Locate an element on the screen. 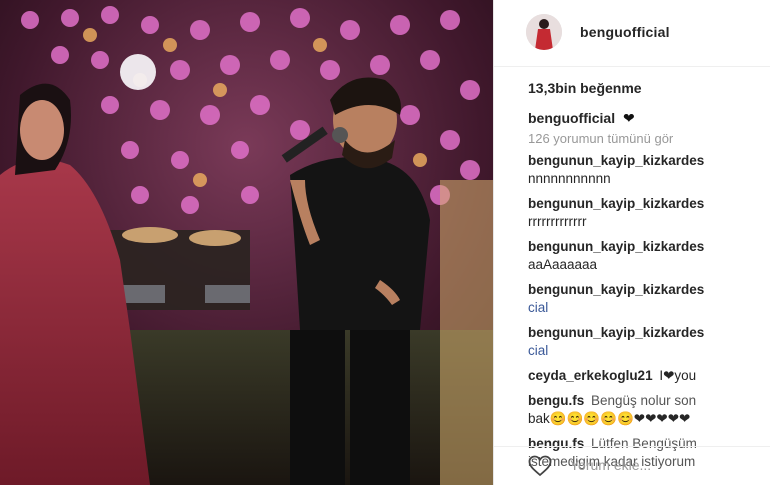 Image resolution: width=770 pixels, height=486 pixels. avatar is located at coordinates (544, 32).